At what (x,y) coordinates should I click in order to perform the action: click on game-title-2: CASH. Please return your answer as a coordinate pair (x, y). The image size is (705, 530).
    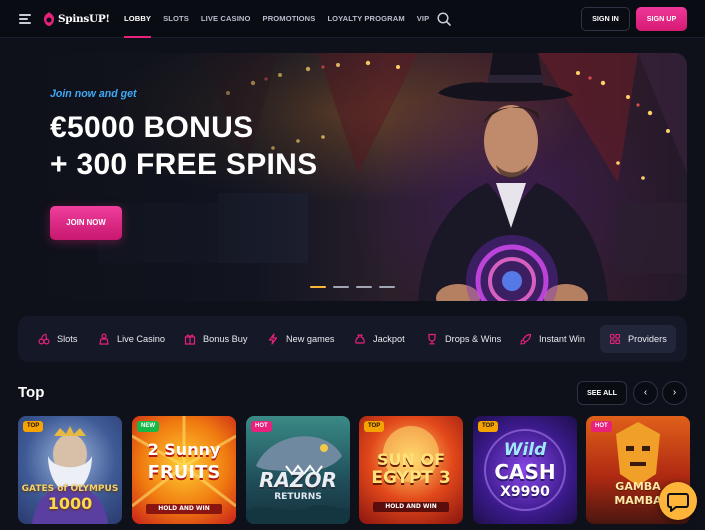
    Looking at the image, I should click on (525, 472).